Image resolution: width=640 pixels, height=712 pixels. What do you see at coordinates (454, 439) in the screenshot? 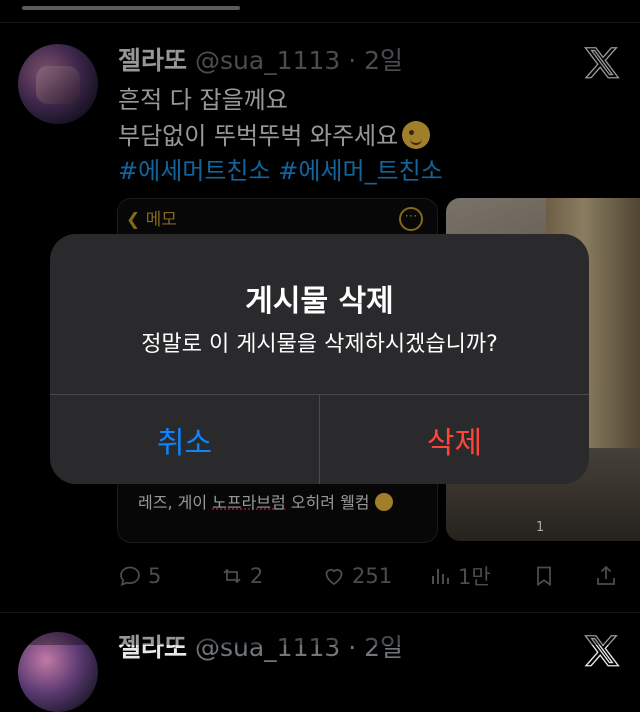
I see `delete-button: 삭제` at bounding box center [454, 439].